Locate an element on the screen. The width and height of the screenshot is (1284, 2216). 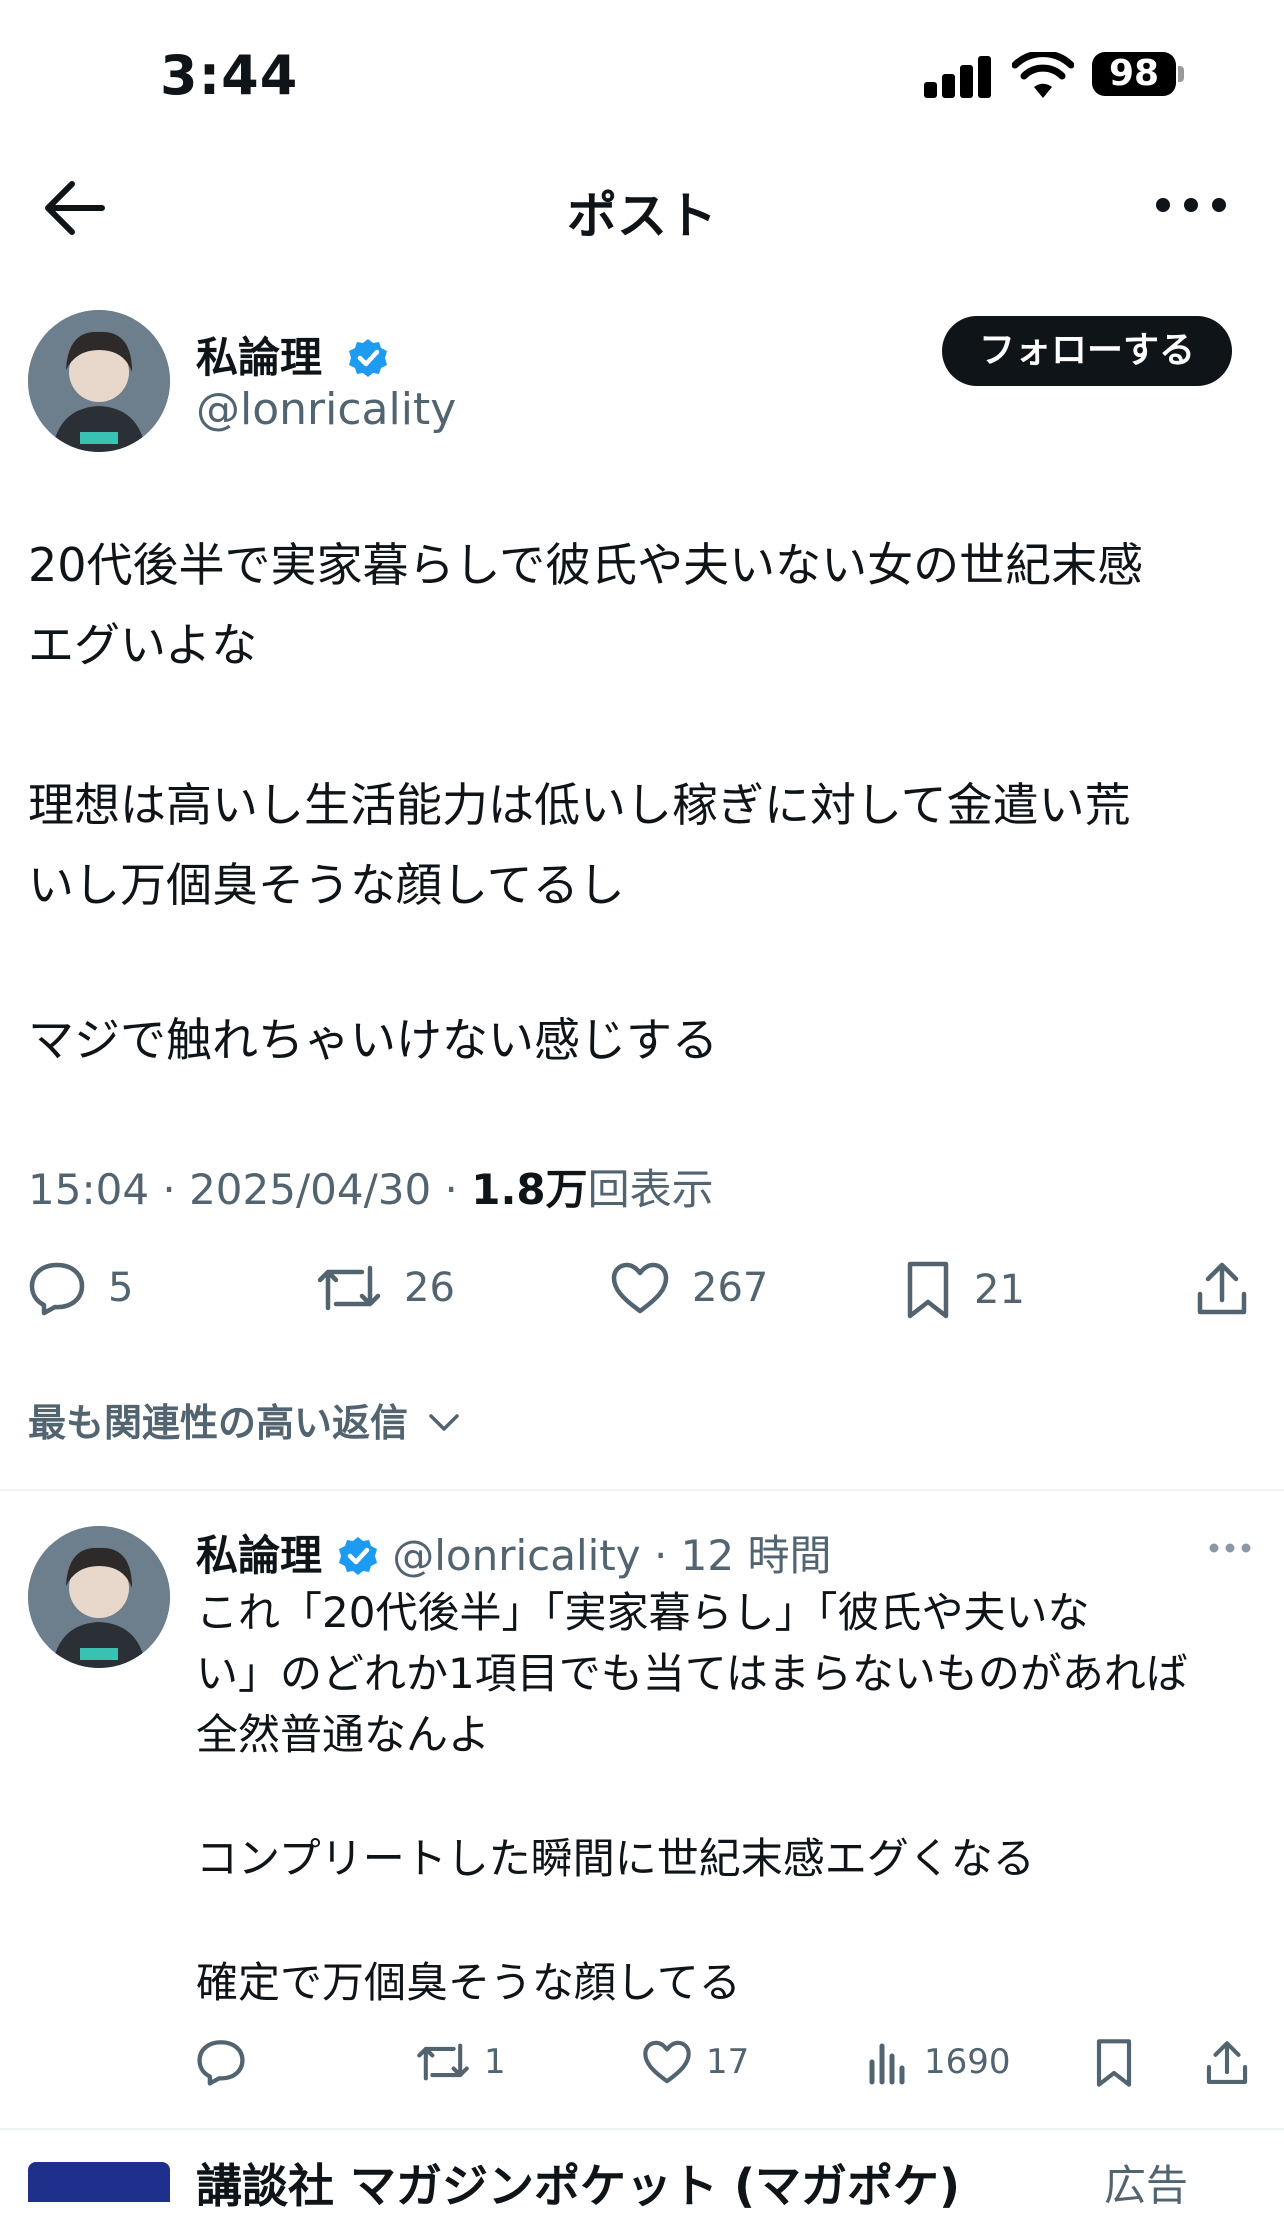
reply-reply-button is located at coordinates (228, 2062).